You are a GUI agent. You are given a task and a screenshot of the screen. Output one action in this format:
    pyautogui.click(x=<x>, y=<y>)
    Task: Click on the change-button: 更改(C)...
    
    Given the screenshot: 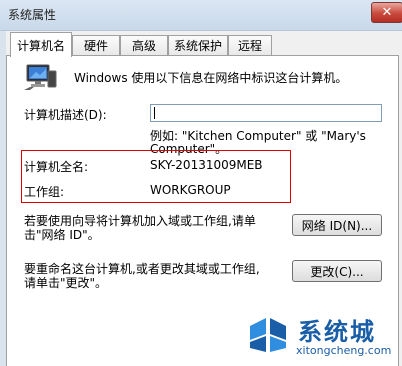 What is the action you would take?
    pyautogui.click(x=337, y=271)
    